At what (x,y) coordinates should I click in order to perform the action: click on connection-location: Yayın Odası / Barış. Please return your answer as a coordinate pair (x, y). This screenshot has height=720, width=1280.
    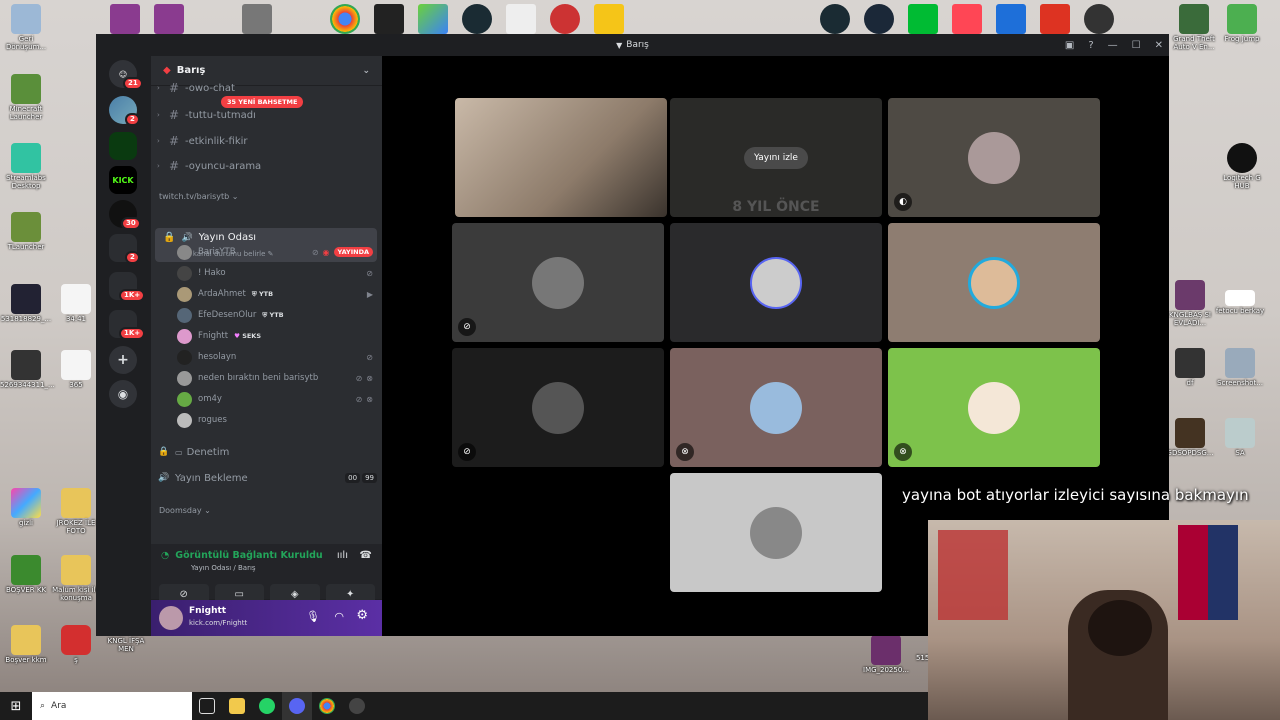
    Looking at the image, I should click on (223, 568).